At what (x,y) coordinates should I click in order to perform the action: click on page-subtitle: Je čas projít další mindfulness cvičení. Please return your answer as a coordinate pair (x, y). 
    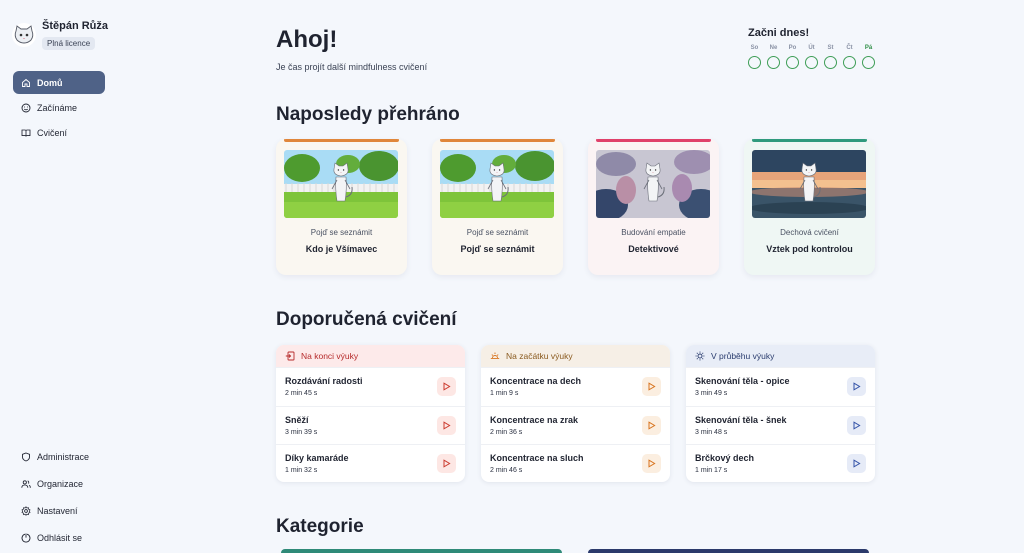
    Looking at the image, I should click on (352, 67).